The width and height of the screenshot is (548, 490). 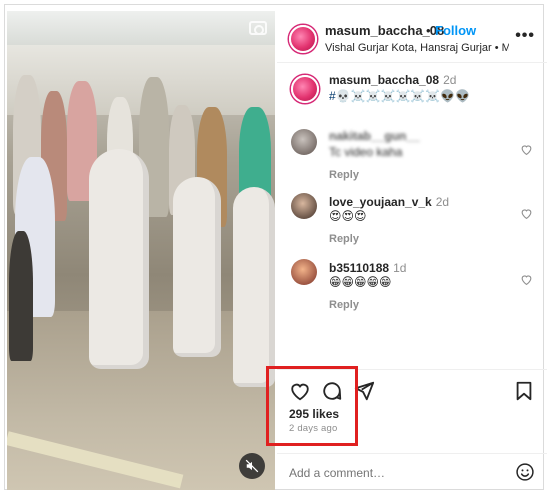 What do you see at coordinates (400, 268) in the screenshot?
I see `comment-time: 1d` at bounding box center [400, 268].